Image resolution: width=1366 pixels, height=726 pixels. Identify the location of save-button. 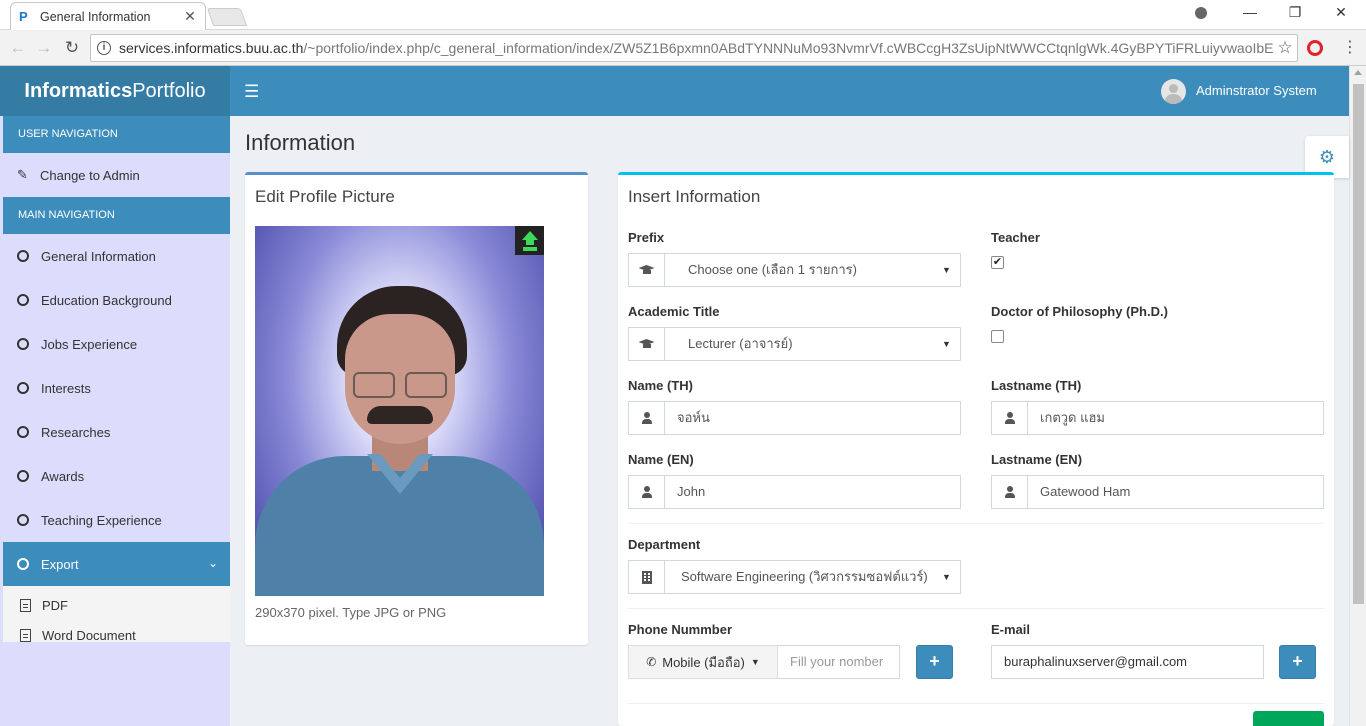
(1288, 718).